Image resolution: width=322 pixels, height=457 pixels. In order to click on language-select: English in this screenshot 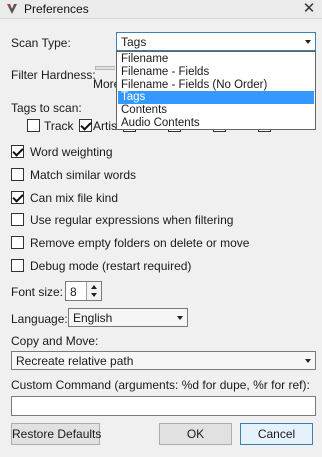, I will do `click(128, 317)`.